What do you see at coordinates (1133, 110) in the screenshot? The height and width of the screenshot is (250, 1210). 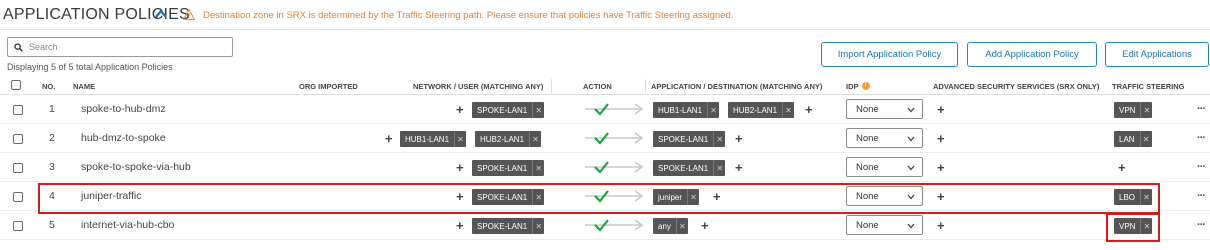 I see `traffic-steering-tag: VPN ✕` at bounding box center [1133, 110].